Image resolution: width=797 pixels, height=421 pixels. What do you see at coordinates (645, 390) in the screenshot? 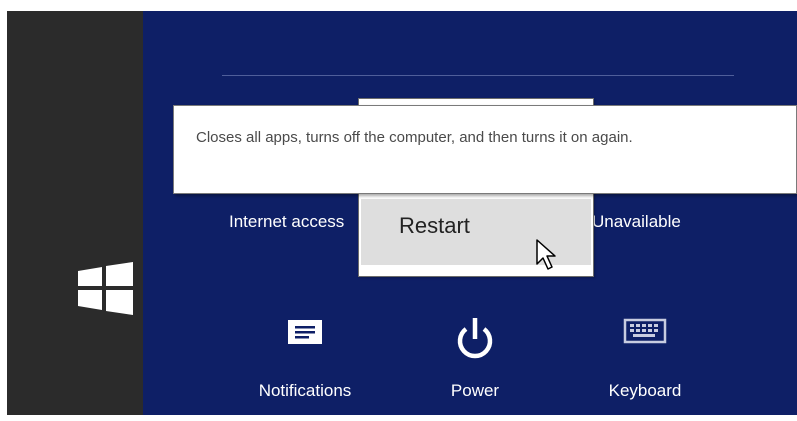
I see `keyboard-label: Keyboard` at bounding box center [645, 390].